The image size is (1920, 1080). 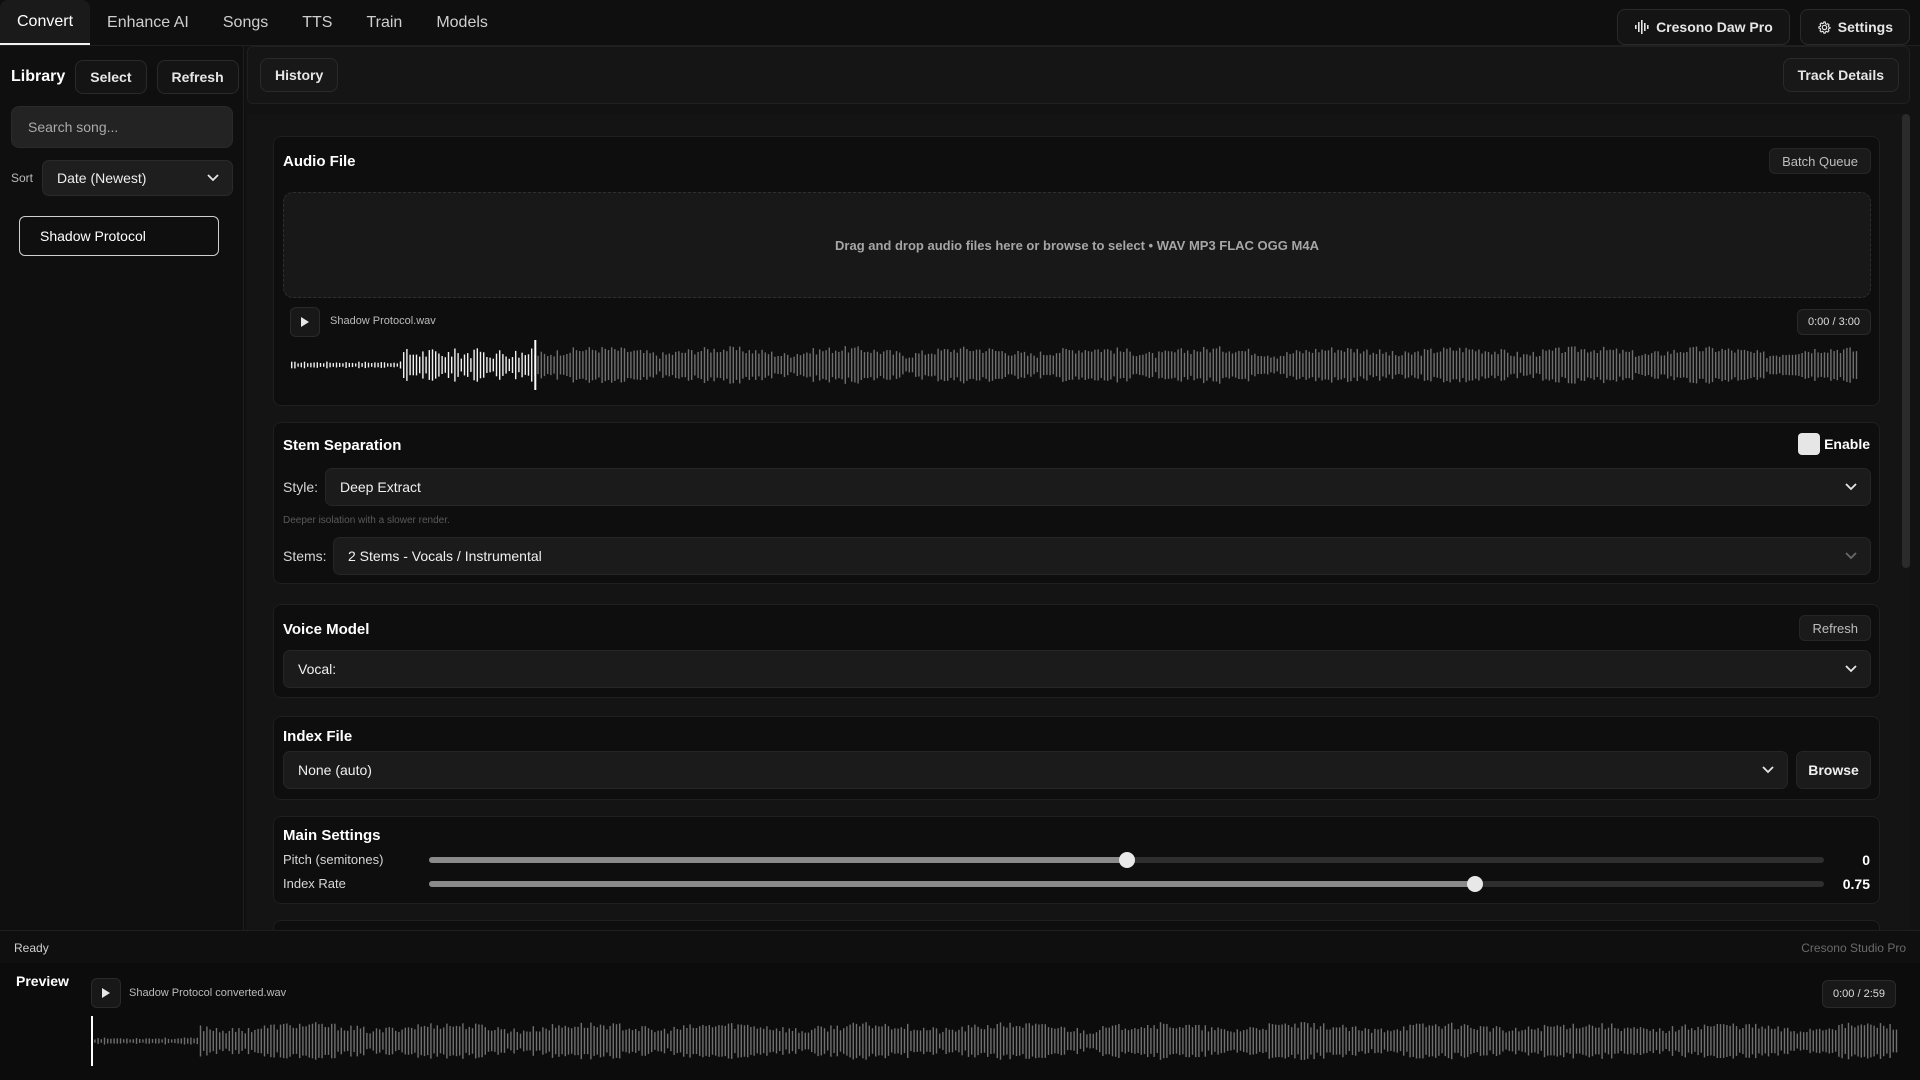 I want to click on style-hint: Deeper isolation with a slower render., so click(x=366, y=520).